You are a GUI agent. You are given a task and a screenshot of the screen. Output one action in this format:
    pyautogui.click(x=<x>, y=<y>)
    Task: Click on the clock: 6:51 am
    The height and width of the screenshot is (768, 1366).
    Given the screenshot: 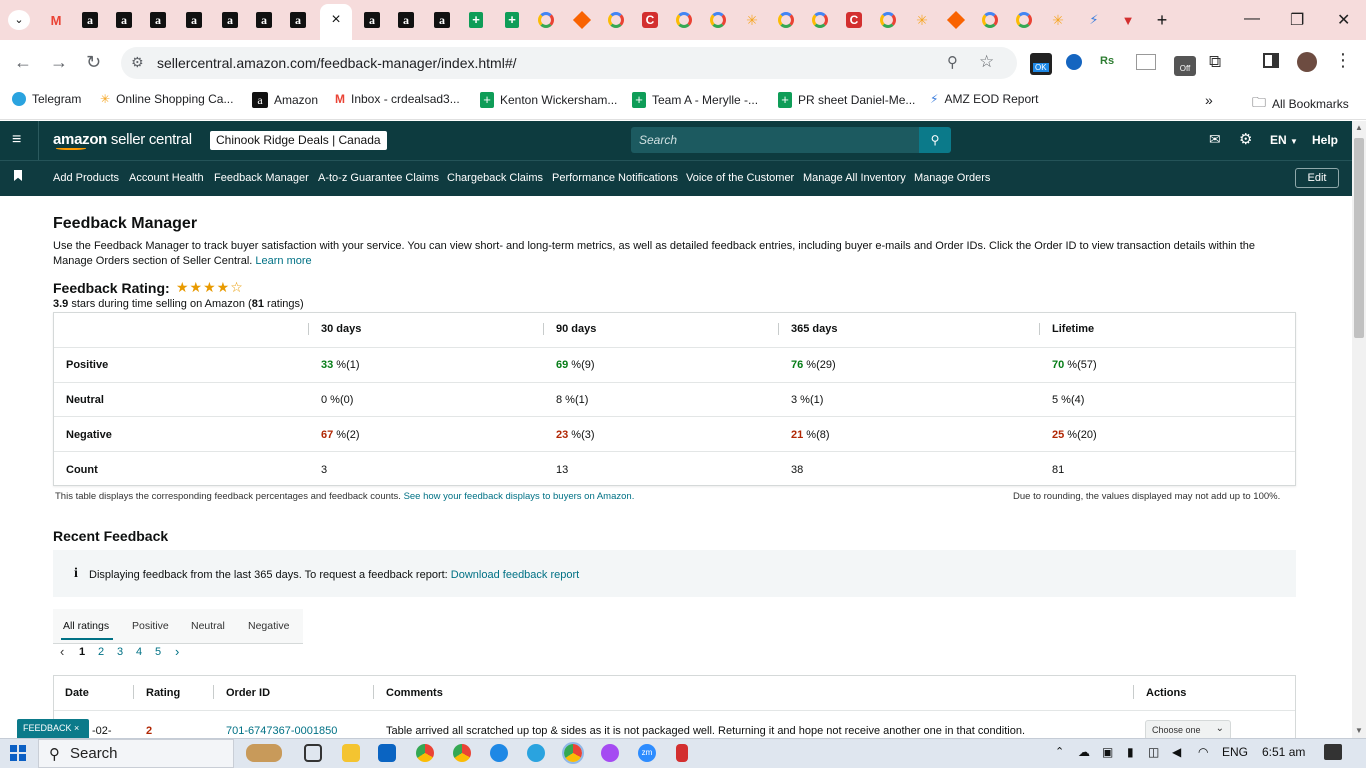 What is the action you would take?
    pyautogui.click(x=1283, y=752)
    